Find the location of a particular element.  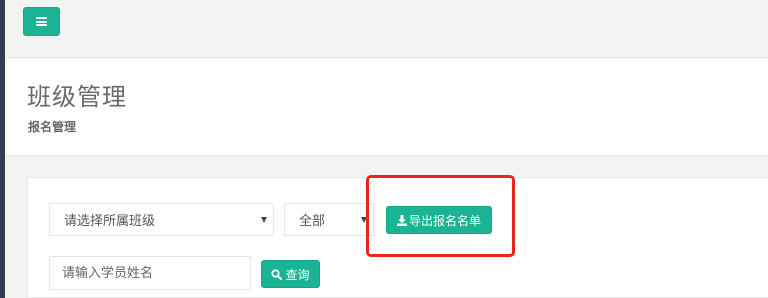

student-name-input is located at coordinates (150, 273).